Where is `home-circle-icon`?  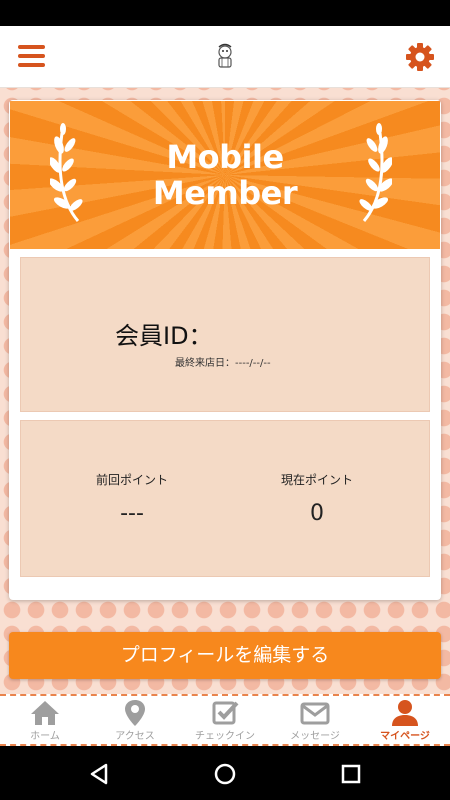 home-circle-icon is located at coordinates (225, 774).